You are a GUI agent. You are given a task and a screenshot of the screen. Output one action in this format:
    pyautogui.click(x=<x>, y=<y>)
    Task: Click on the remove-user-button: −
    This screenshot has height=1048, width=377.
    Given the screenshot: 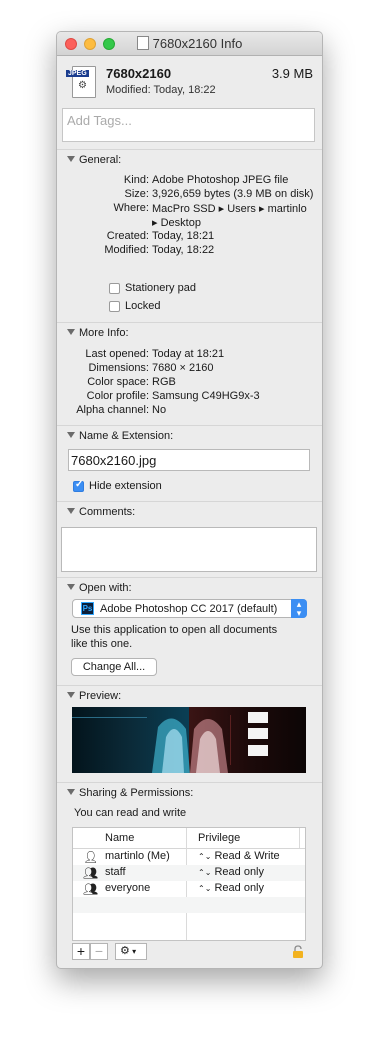 What is the action you would take?
    pyautogui.click(x=99, y=951)
    